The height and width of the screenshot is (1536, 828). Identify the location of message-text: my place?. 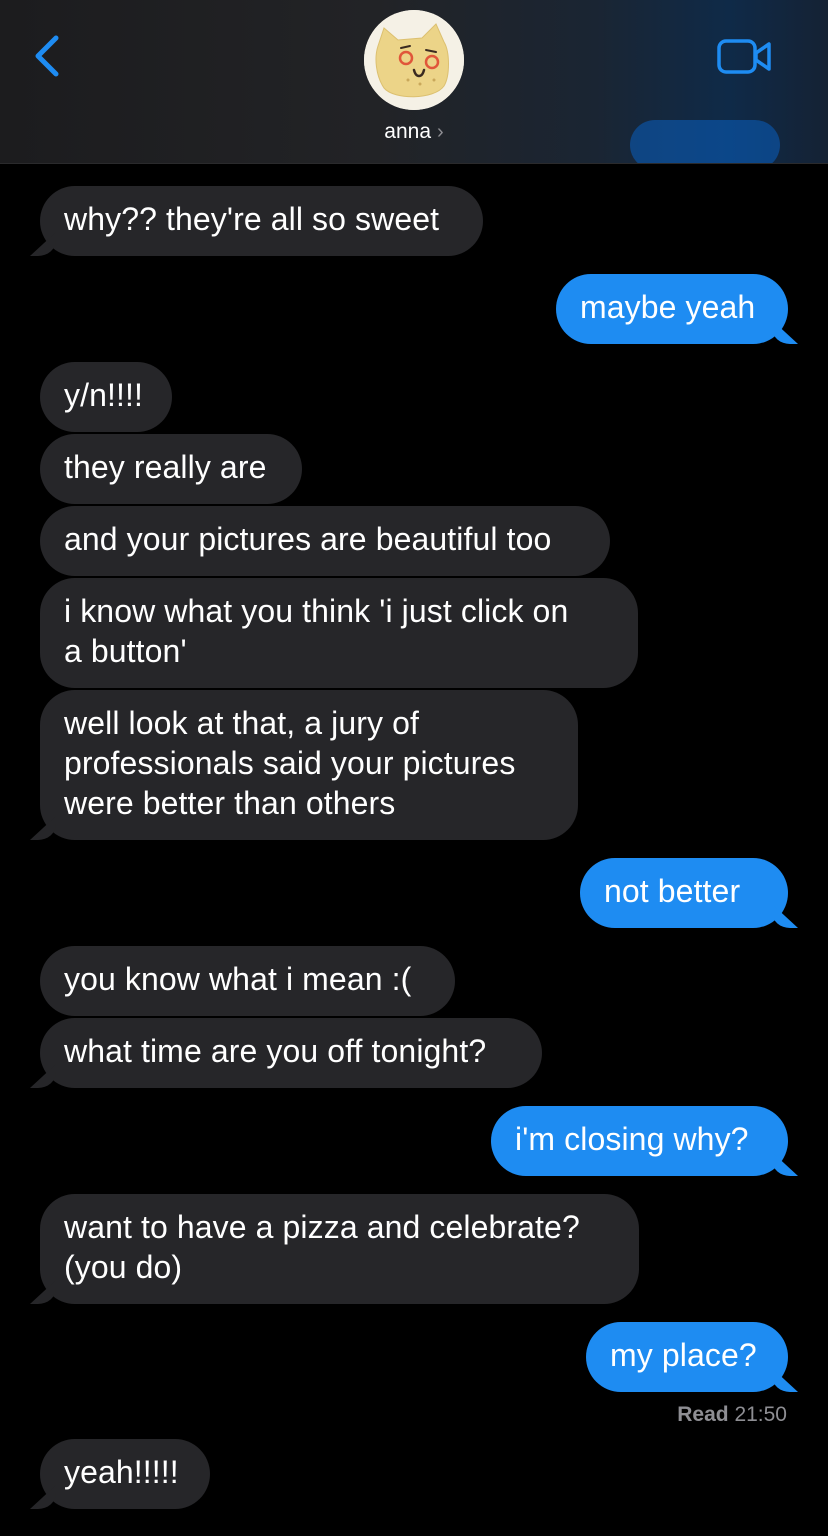
(683, 1355).